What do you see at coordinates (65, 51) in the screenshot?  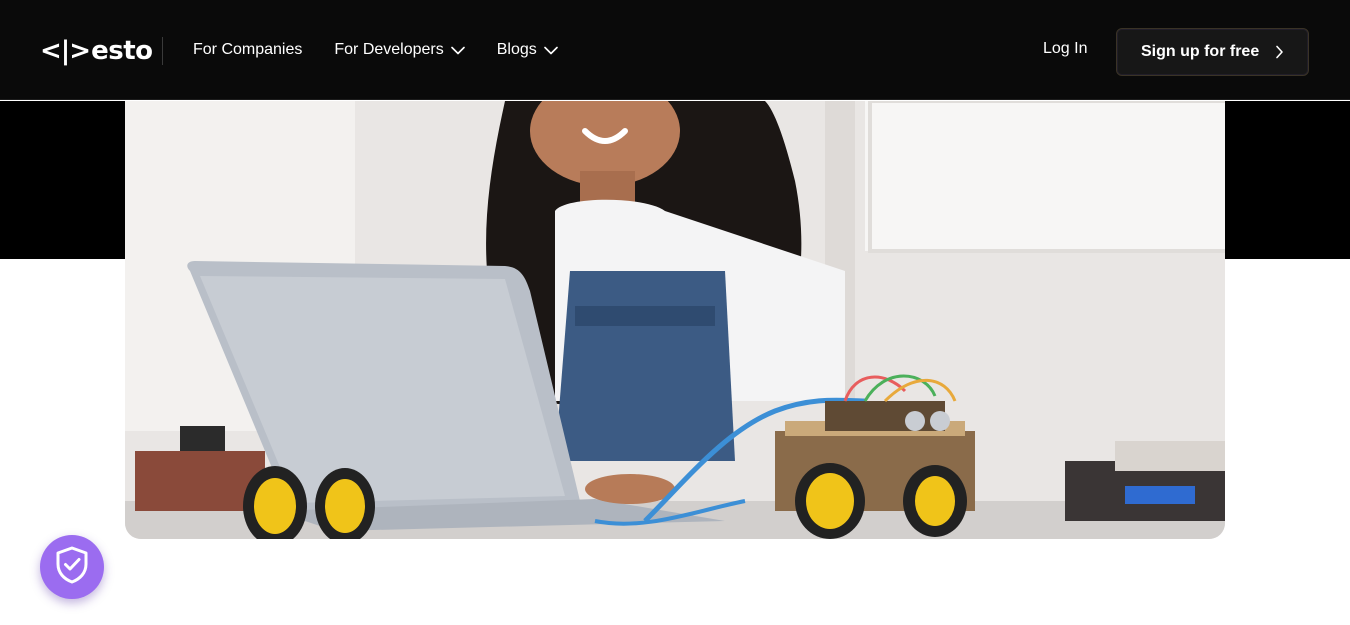 I see `logo-mark: <|>` at bounding box center [65, 51].